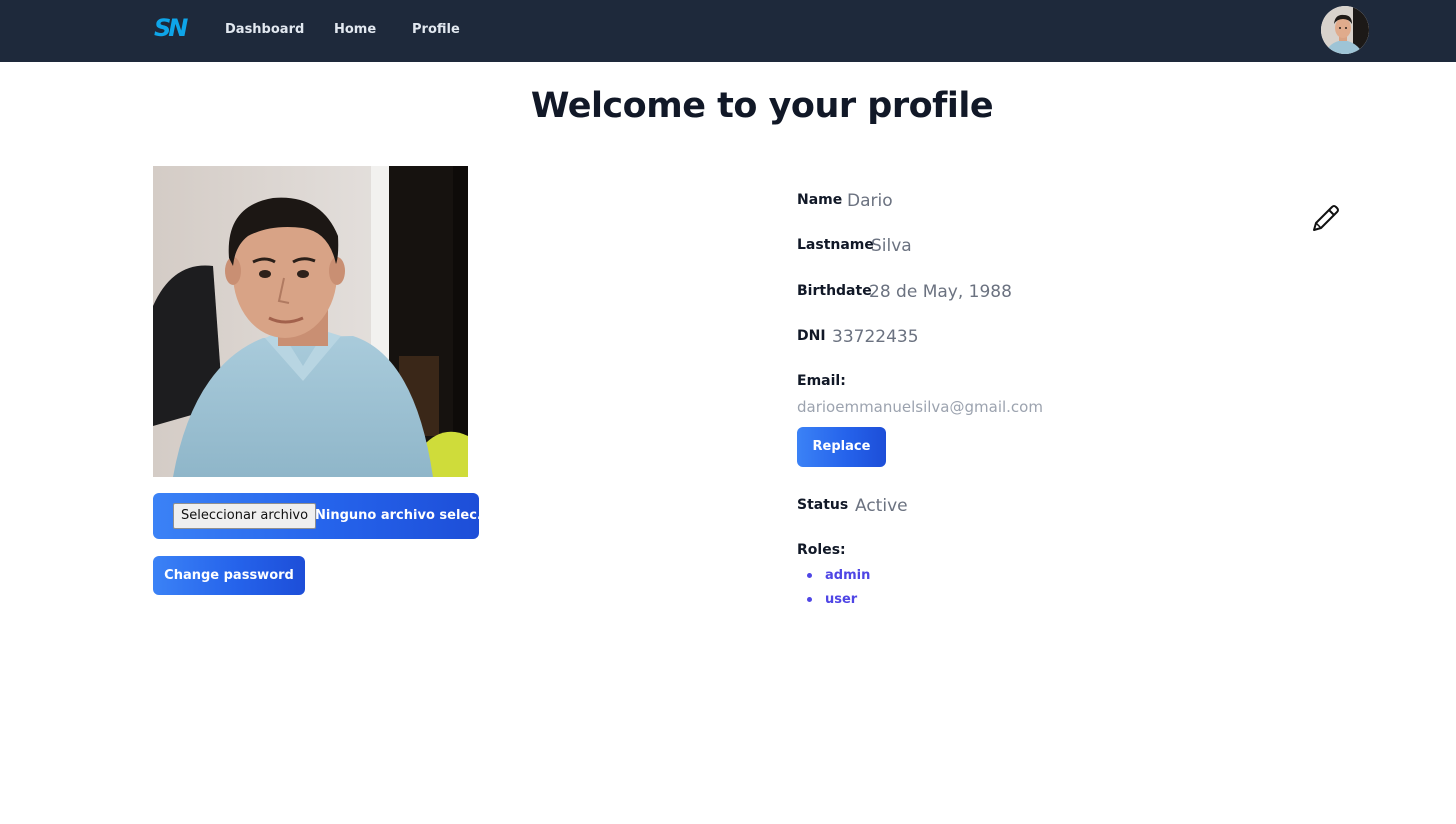 This screenshot has height=824, width=1456. Describe the element at coordinates (848, 575) in the screenshot. I see `role-admin: admin` at that location.